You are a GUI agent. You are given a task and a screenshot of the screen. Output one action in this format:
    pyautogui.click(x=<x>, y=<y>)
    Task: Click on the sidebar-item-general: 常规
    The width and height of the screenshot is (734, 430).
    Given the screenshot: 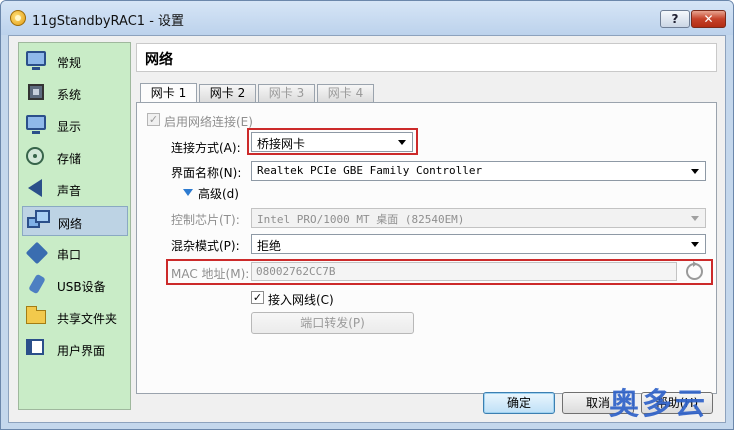 What is the action you would take?
    pyautogui.click(x=75, y=61)
    